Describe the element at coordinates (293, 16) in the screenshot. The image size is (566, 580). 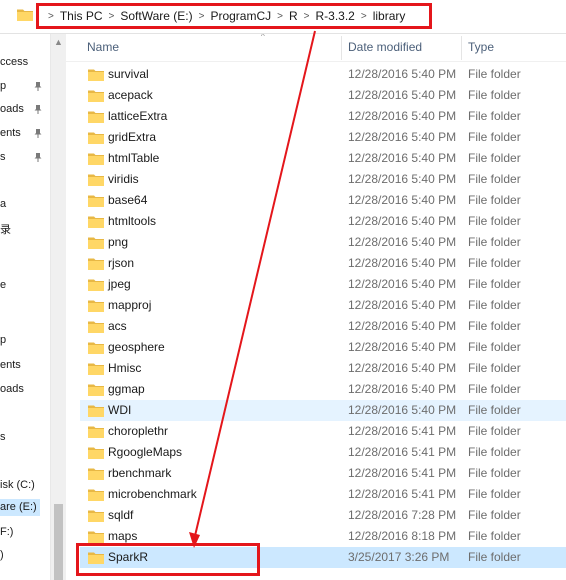
I see `breadcrumb-item: R` at that location.